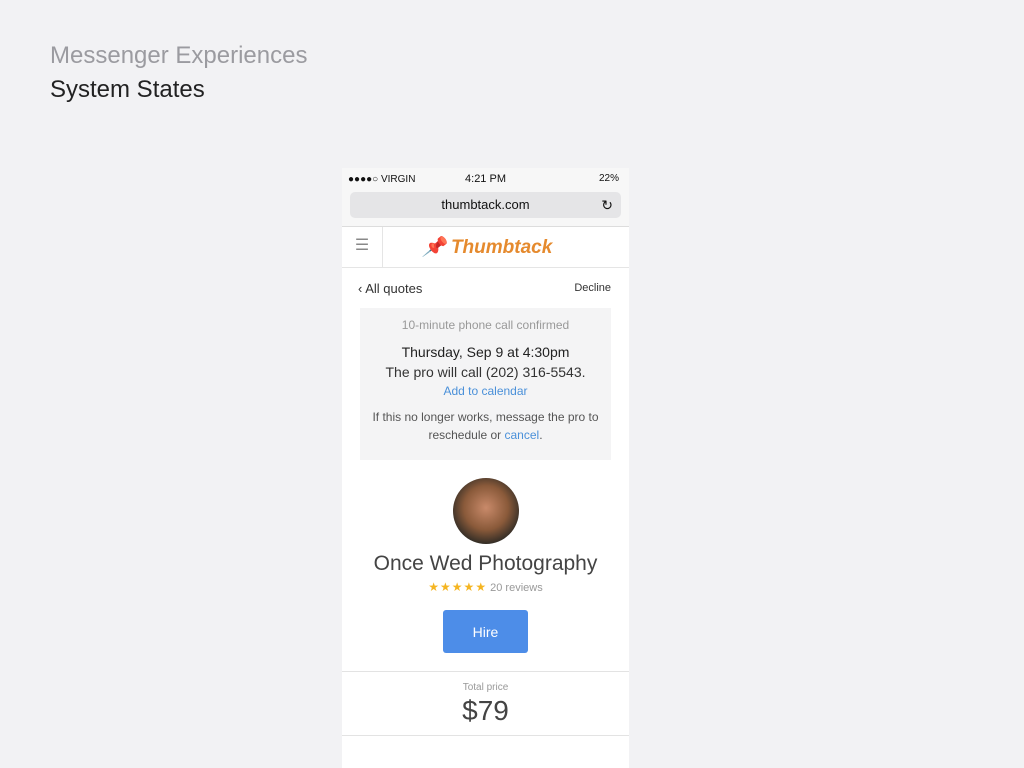 Image resolution: width=1024 pixels, height=768 pixels. Describe the element at coordinates (608, 178) in the screenshot. I see `battery-label: 22%` at that location.